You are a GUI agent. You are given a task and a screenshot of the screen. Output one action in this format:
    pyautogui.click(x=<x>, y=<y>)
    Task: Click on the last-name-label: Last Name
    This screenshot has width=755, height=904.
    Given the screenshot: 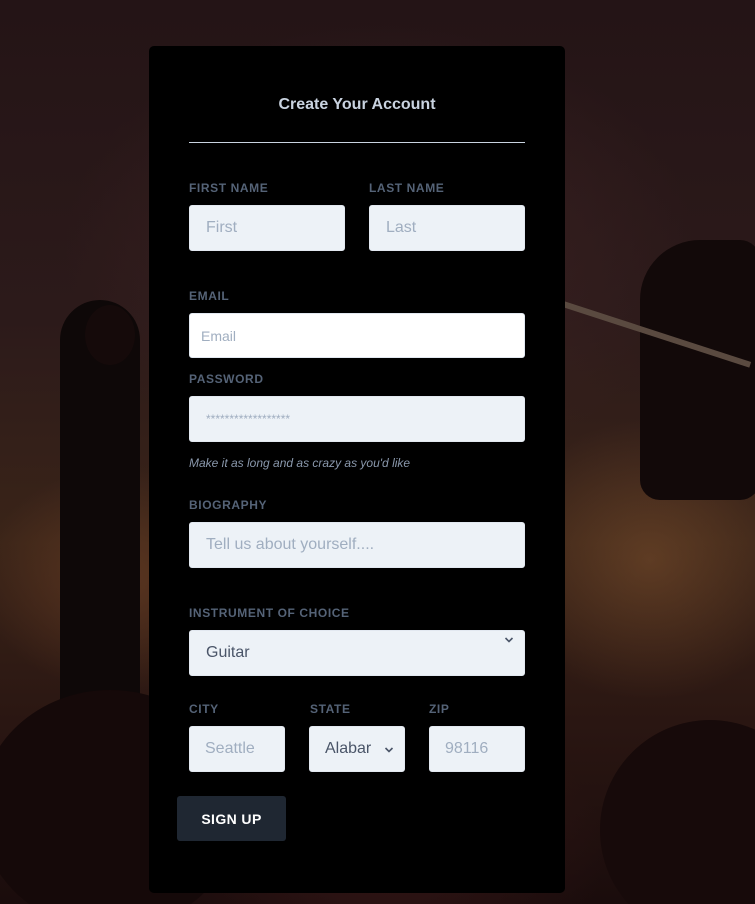 What is the action you would take?
    pyautogui.click(x=407, y=188)
    